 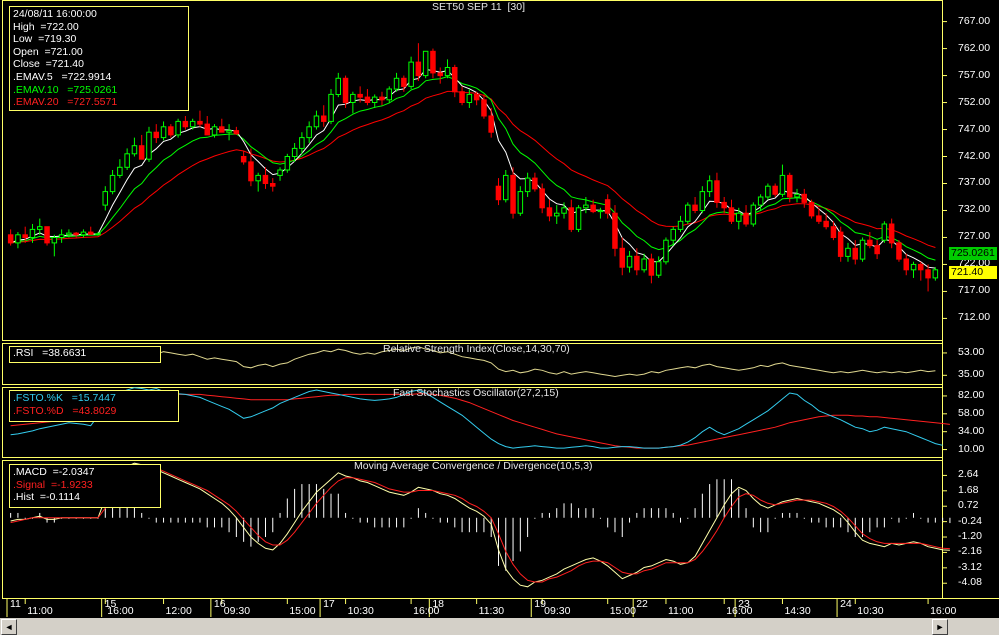 I want to click on y-tick-label: 58.00, so click(x=971, y=412).